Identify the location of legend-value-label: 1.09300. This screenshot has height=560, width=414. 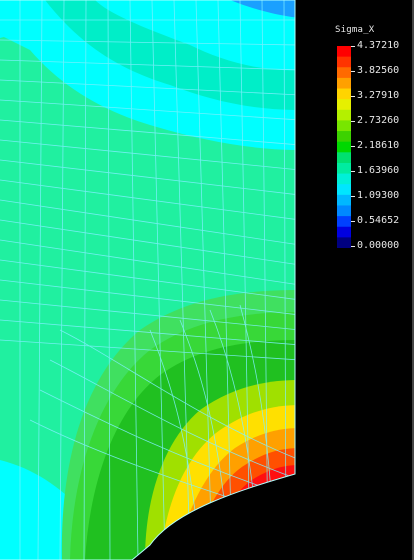
(378, 195).